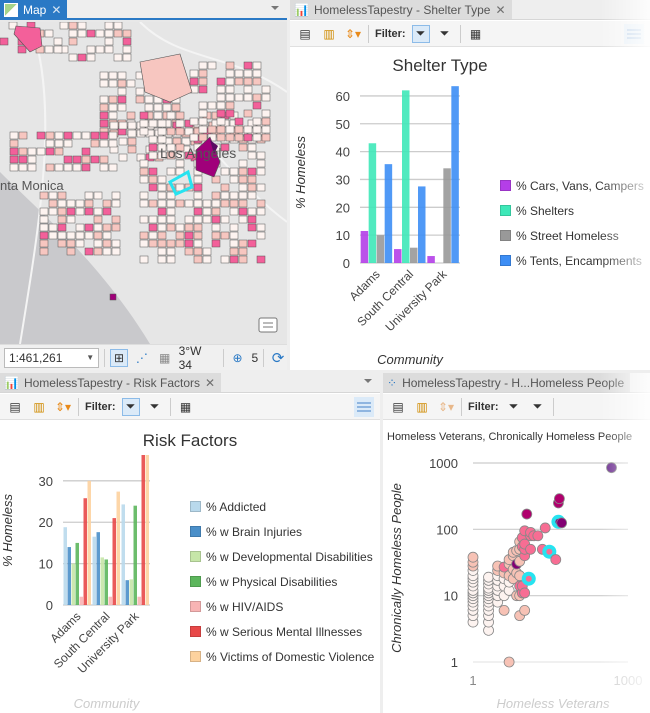 This screenshot has height=713, width=650. What do you see at coordinates (572, 235) in the screenshot?
I see `legend-item: % Street Homeless` at bounding box center [572, 235].